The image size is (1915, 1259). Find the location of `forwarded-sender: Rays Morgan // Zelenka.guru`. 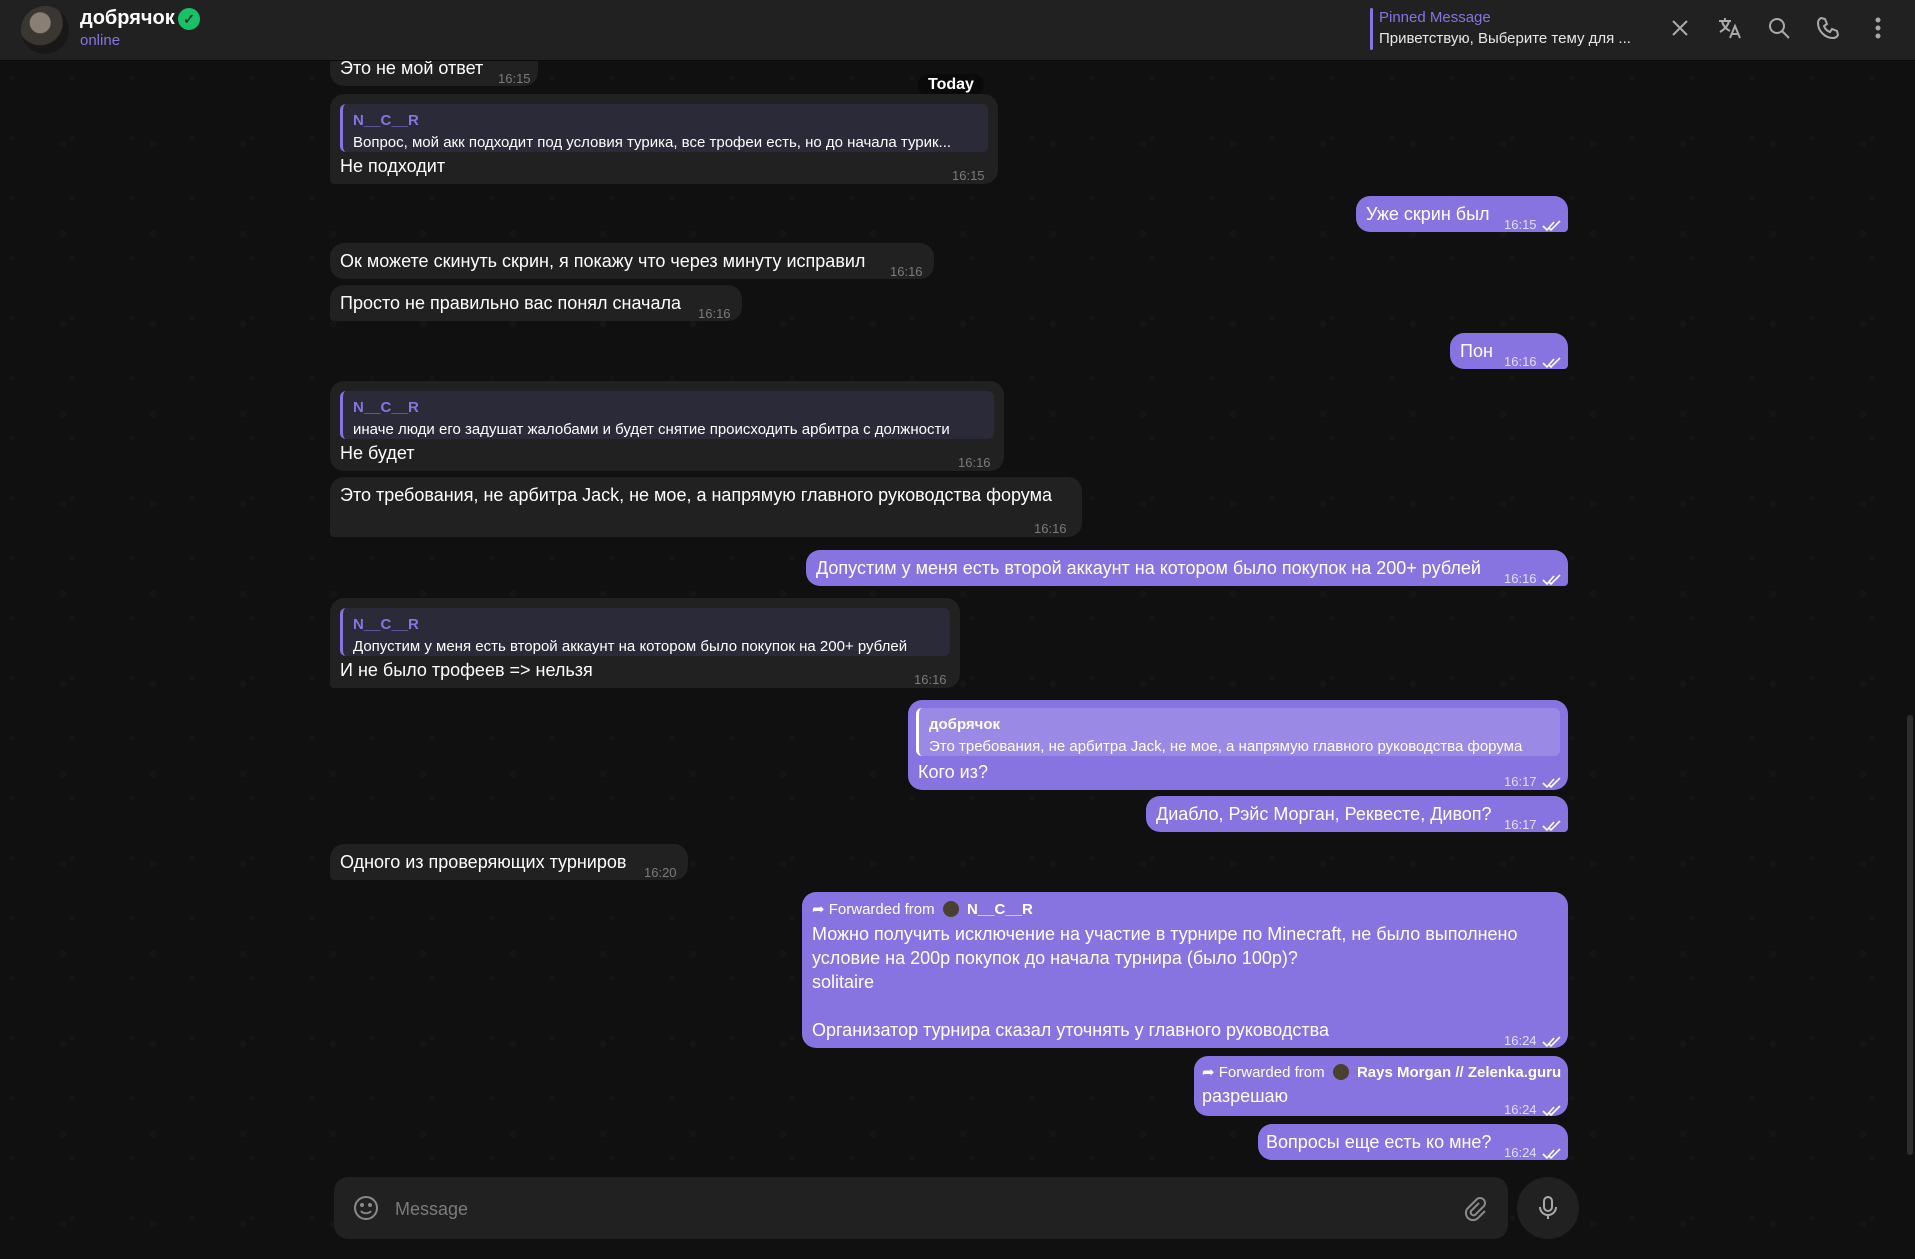

forwarded-sender: Rays Morgan // Zelenka.guru is located at coordinates (1459, 1072).